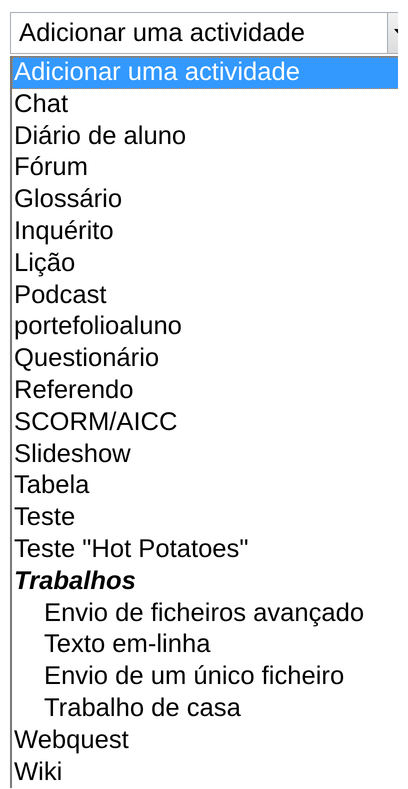  Describe the element at coordinates (205, 390) in the screenshot. I see `option-item: Referendo` at that location.